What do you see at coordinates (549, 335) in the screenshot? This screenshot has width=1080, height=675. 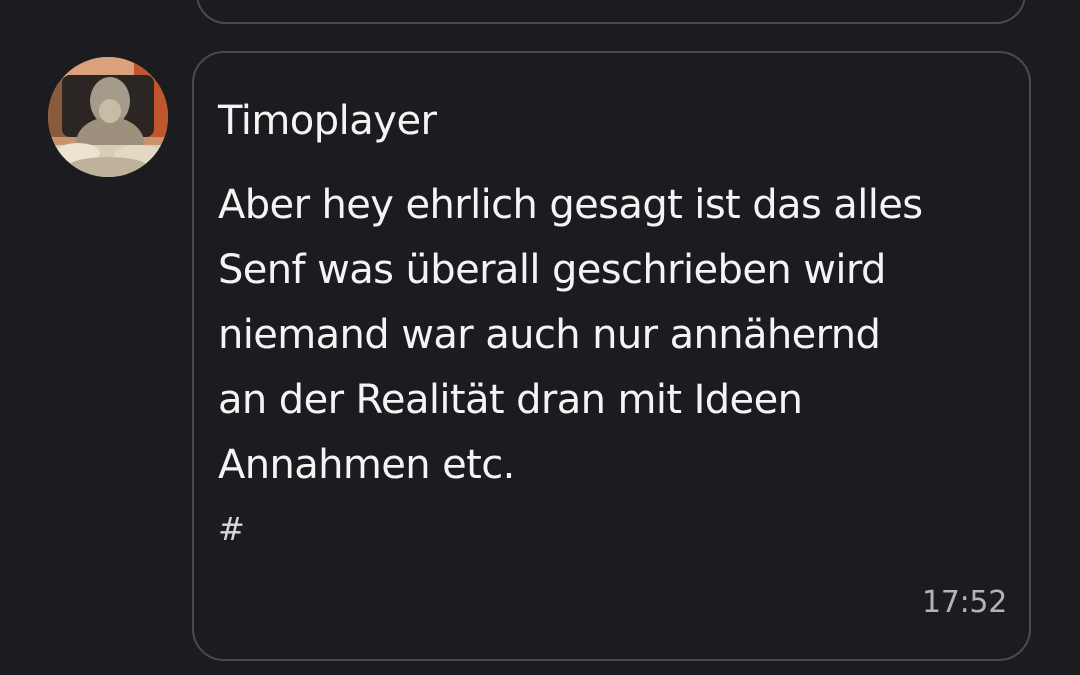 I see `message-line: niemand war auch nur annähernd` at bounding box center [549, 335].